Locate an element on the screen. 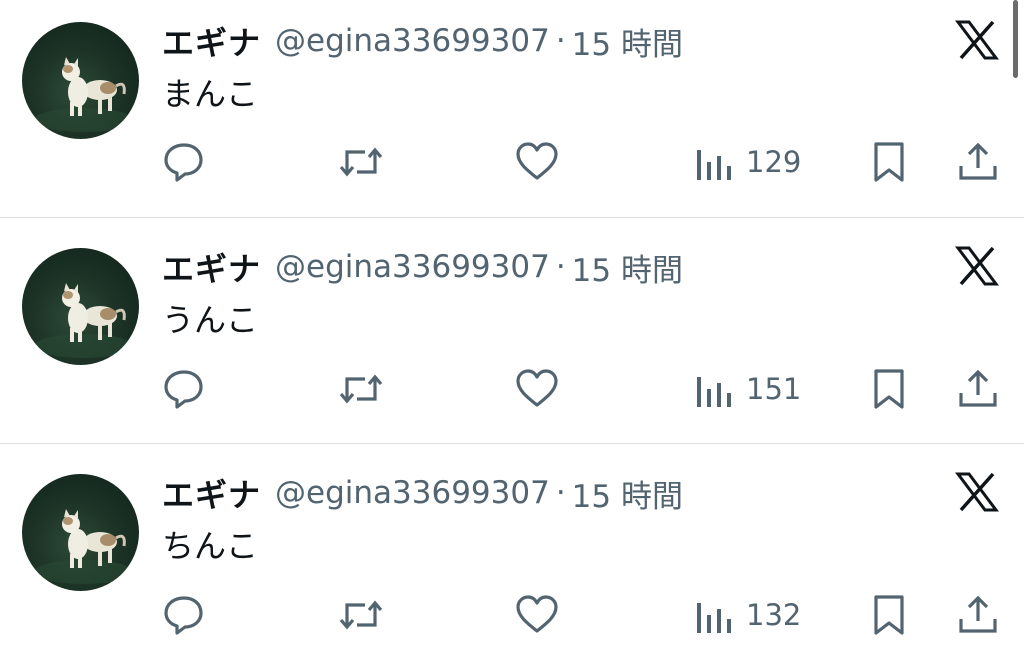 This screenshot has height=669, width=1024. scrollbar is located at coordinates (1015, 39).